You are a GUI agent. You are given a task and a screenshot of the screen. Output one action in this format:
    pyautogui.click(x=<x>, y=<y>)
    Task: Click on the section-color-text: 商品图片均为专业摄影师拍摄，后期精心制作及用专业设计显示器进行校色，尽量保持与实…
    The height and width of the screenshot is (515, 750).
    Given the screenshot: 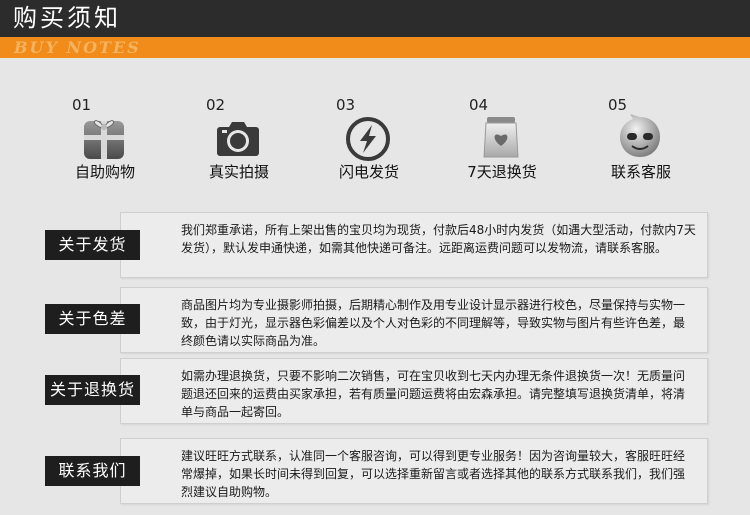 What is the action you would take?
    pyautogui.click(x=433, y=323)
    